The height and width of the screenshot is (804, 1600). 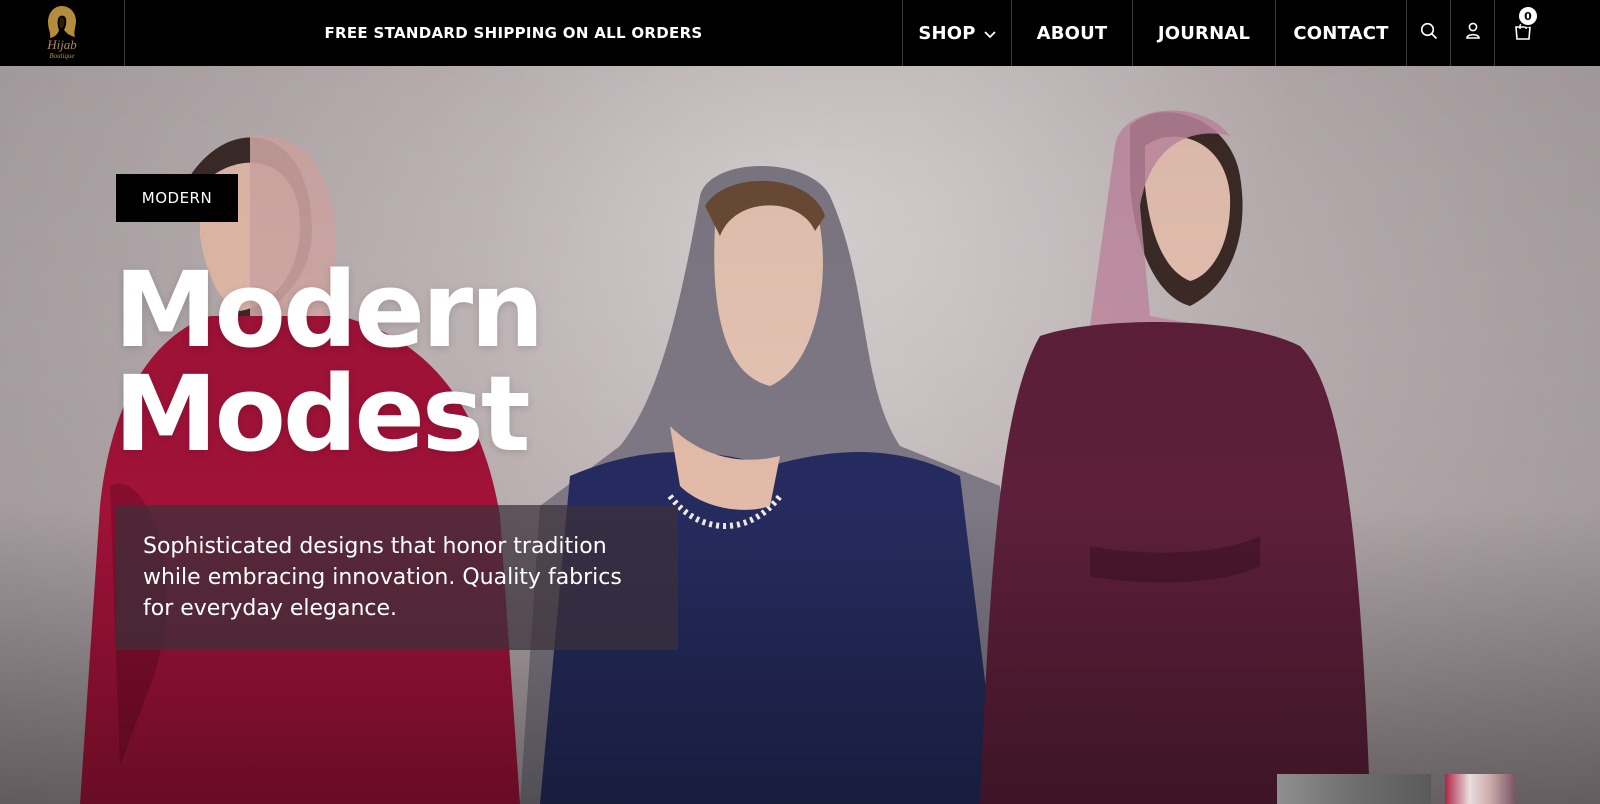 I want to click on svg-text: Boutique, so click(x=61, y=56).